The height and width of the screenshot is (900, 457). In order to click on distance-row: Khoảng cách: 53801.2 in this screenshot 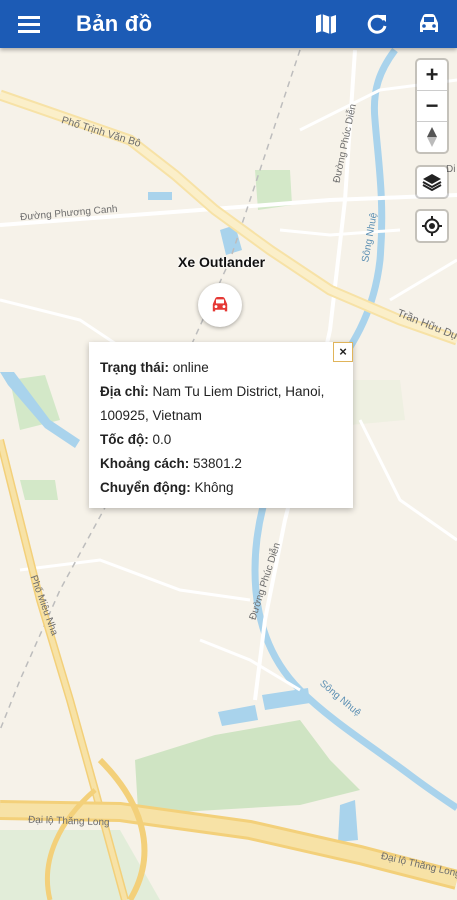, I will do `click(222, 464)`.